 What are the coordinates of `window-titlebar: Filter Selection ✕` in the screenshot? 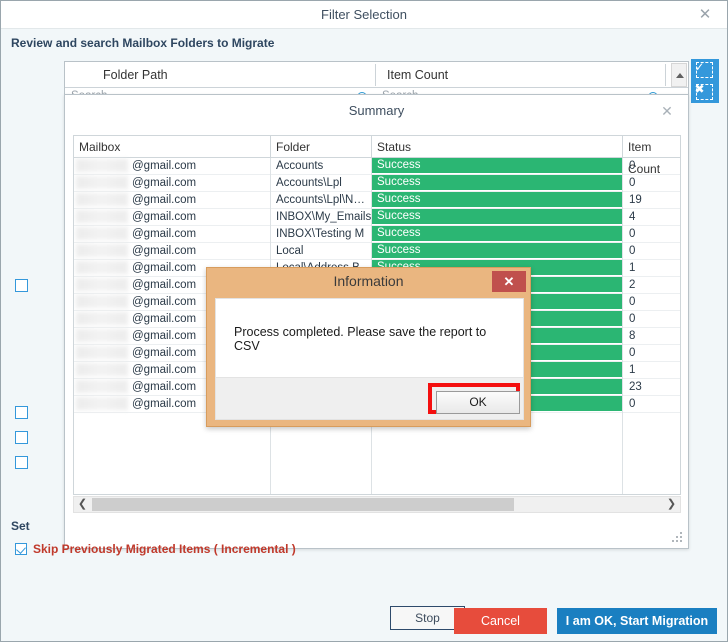 It's located at (364, 15).